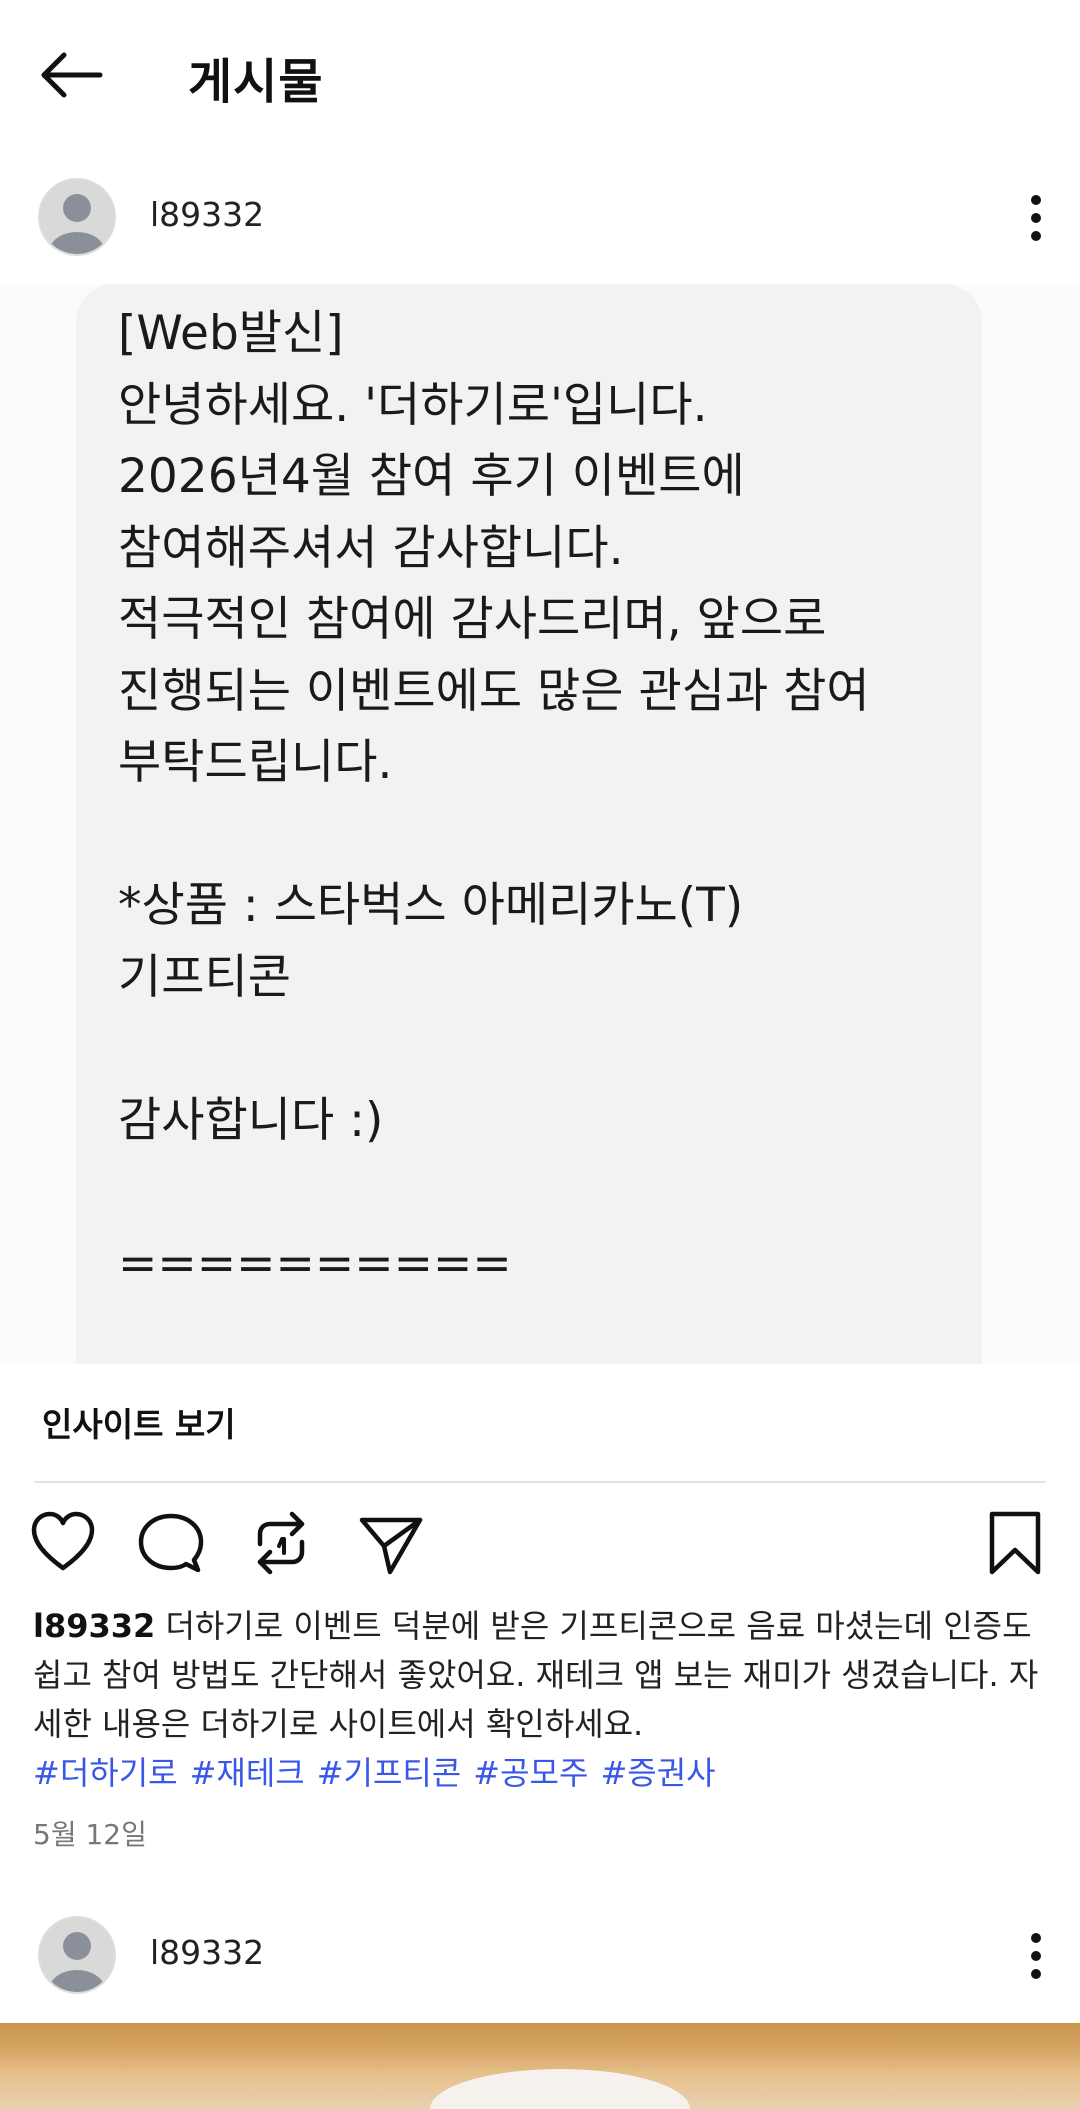  What do you see at coordinates (247, 1773) in the screenshot?
I see `hashtag-link: #재테크` at bounding box center [247, 1773].